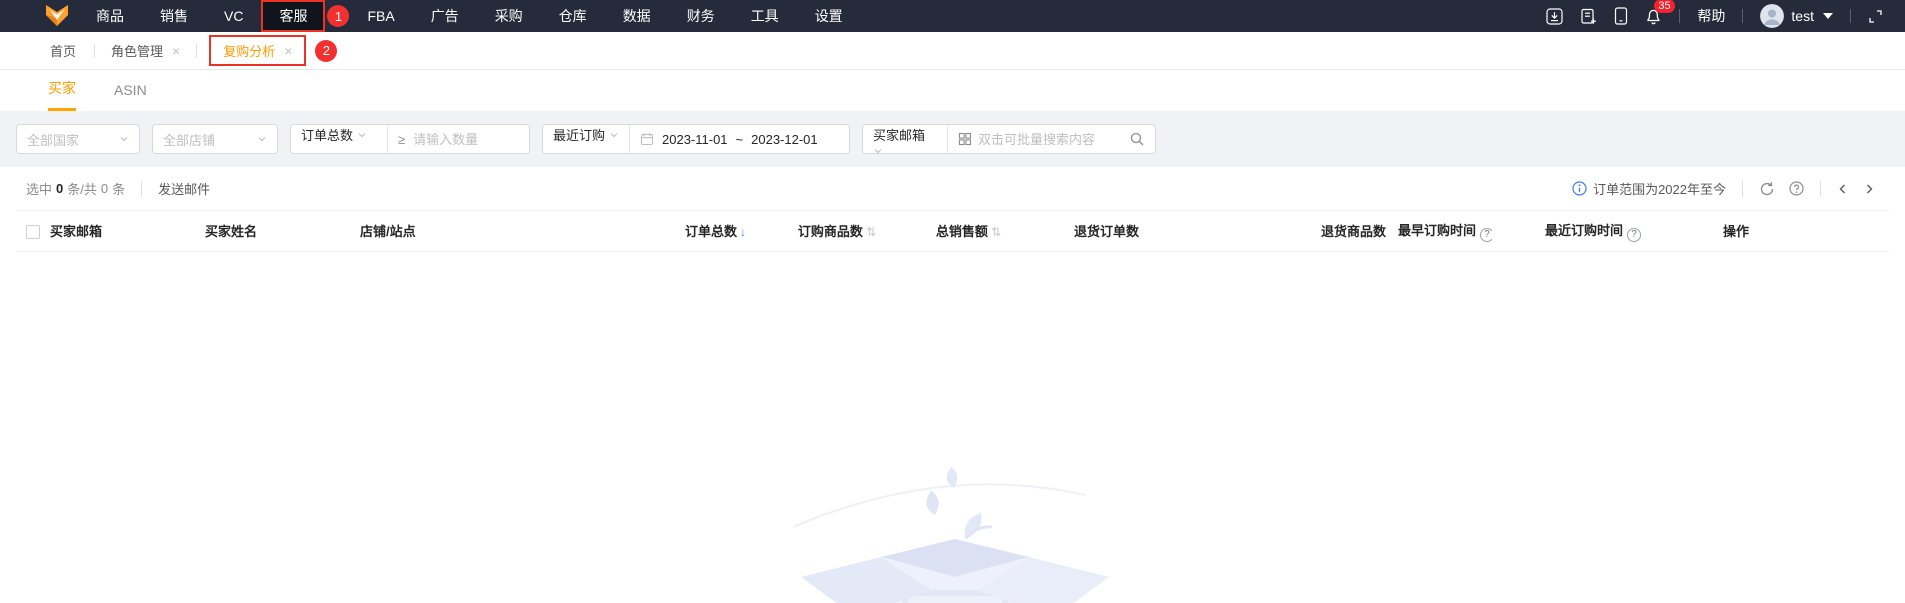  Describe the element at coordinates (701, 16) in the screenshot. I see `nav-item-finance: 财务` at that location.